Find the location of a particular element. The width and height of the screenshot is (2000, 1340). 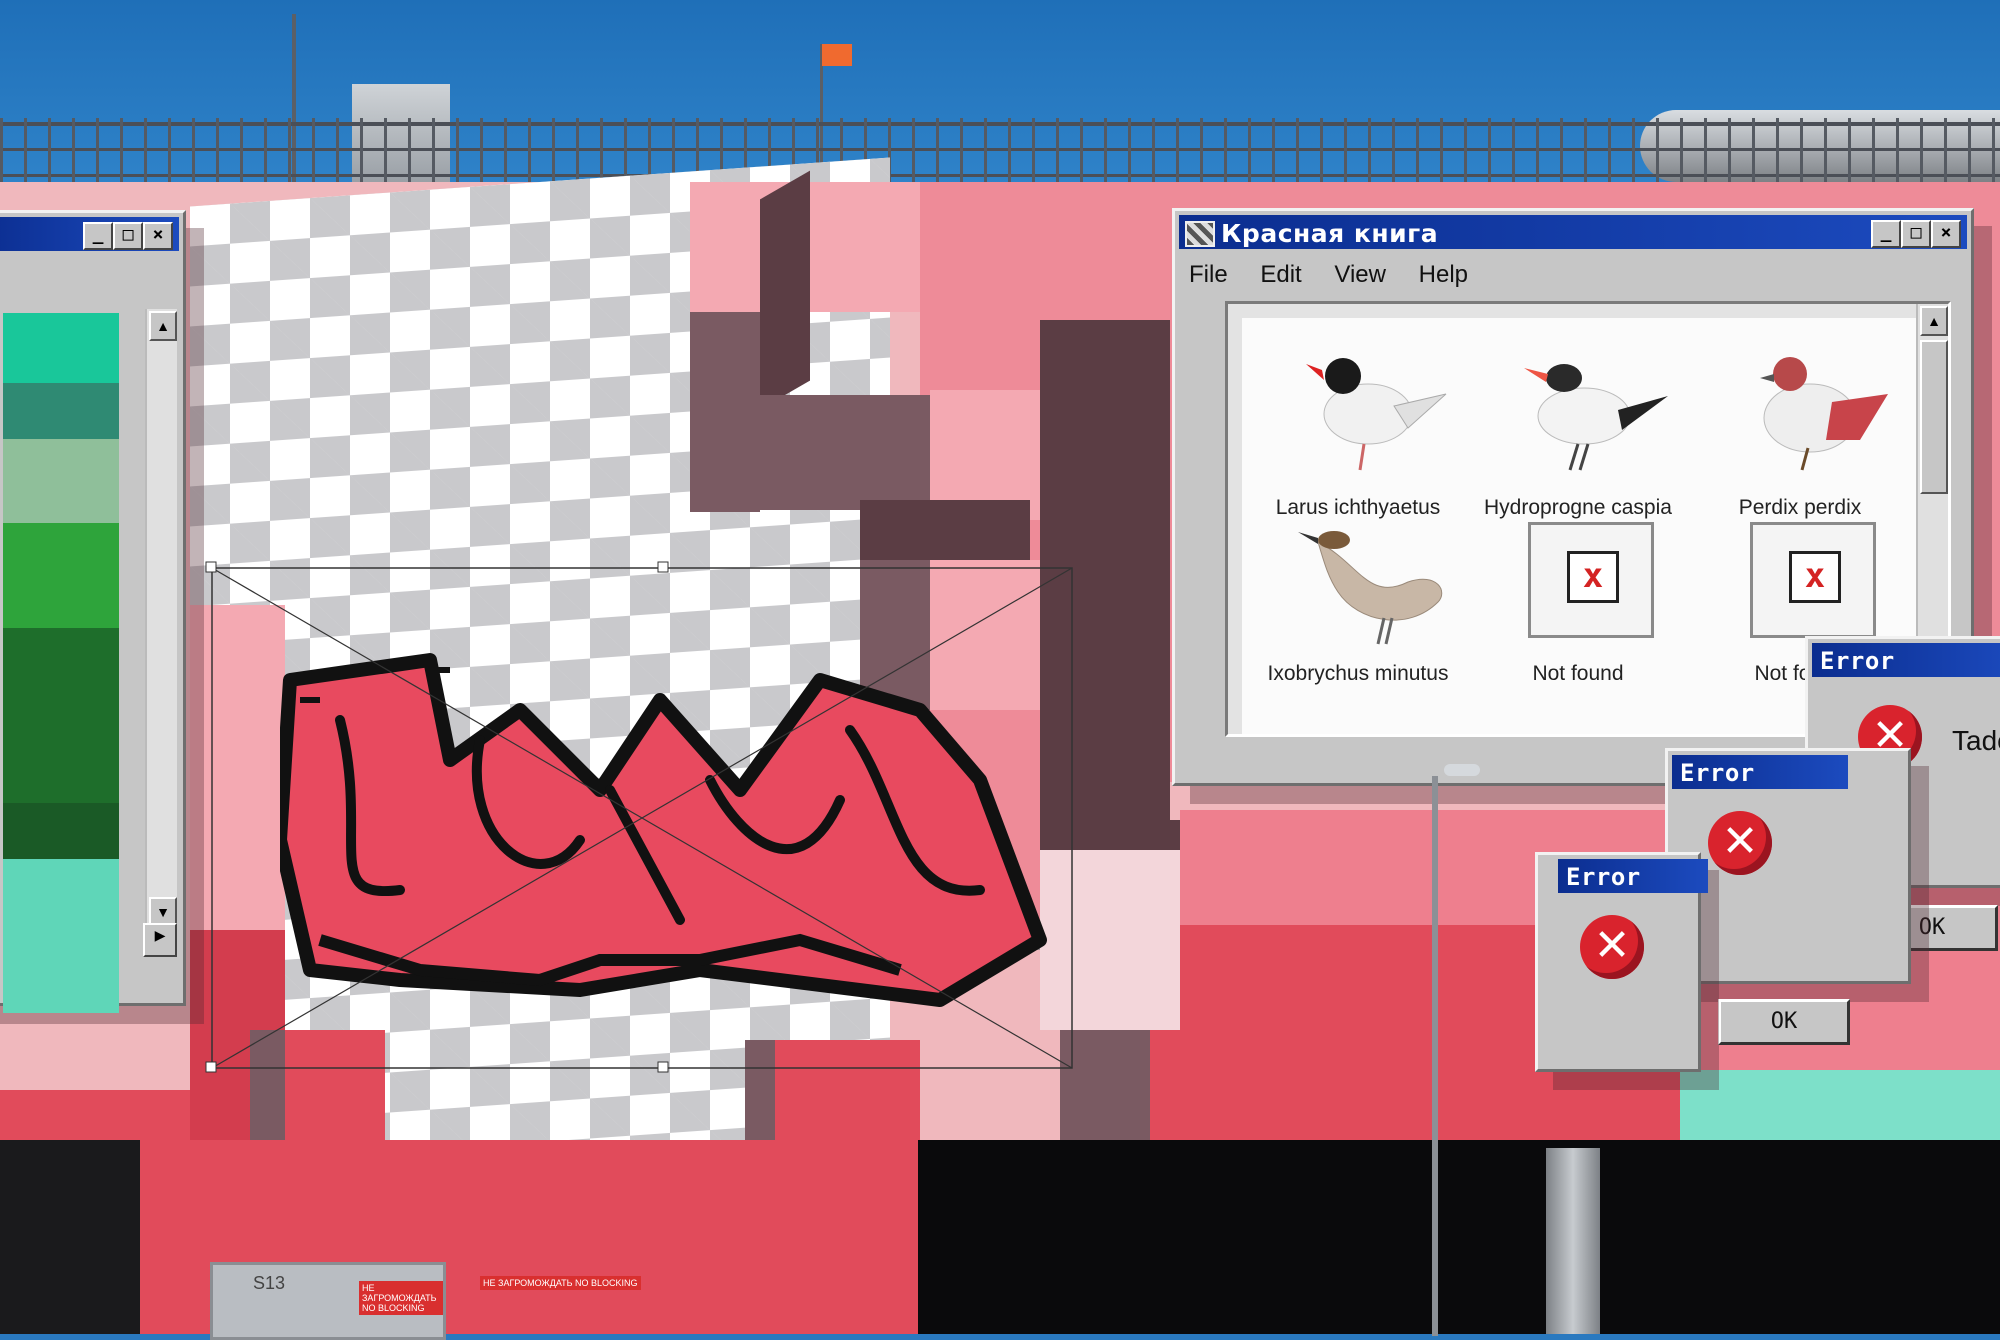

roof-railing is located at coordinates (1000, 150).